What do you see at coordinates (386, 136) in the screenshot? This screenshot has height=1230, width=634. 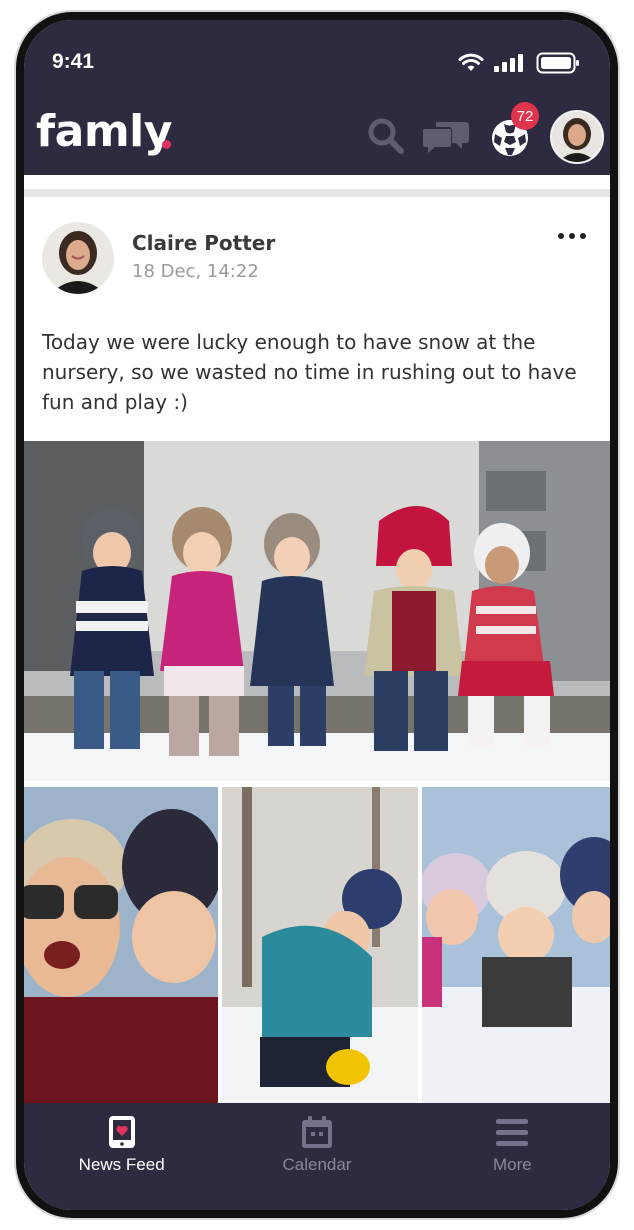 I see `search-icon` at bounding box center [386, 136].